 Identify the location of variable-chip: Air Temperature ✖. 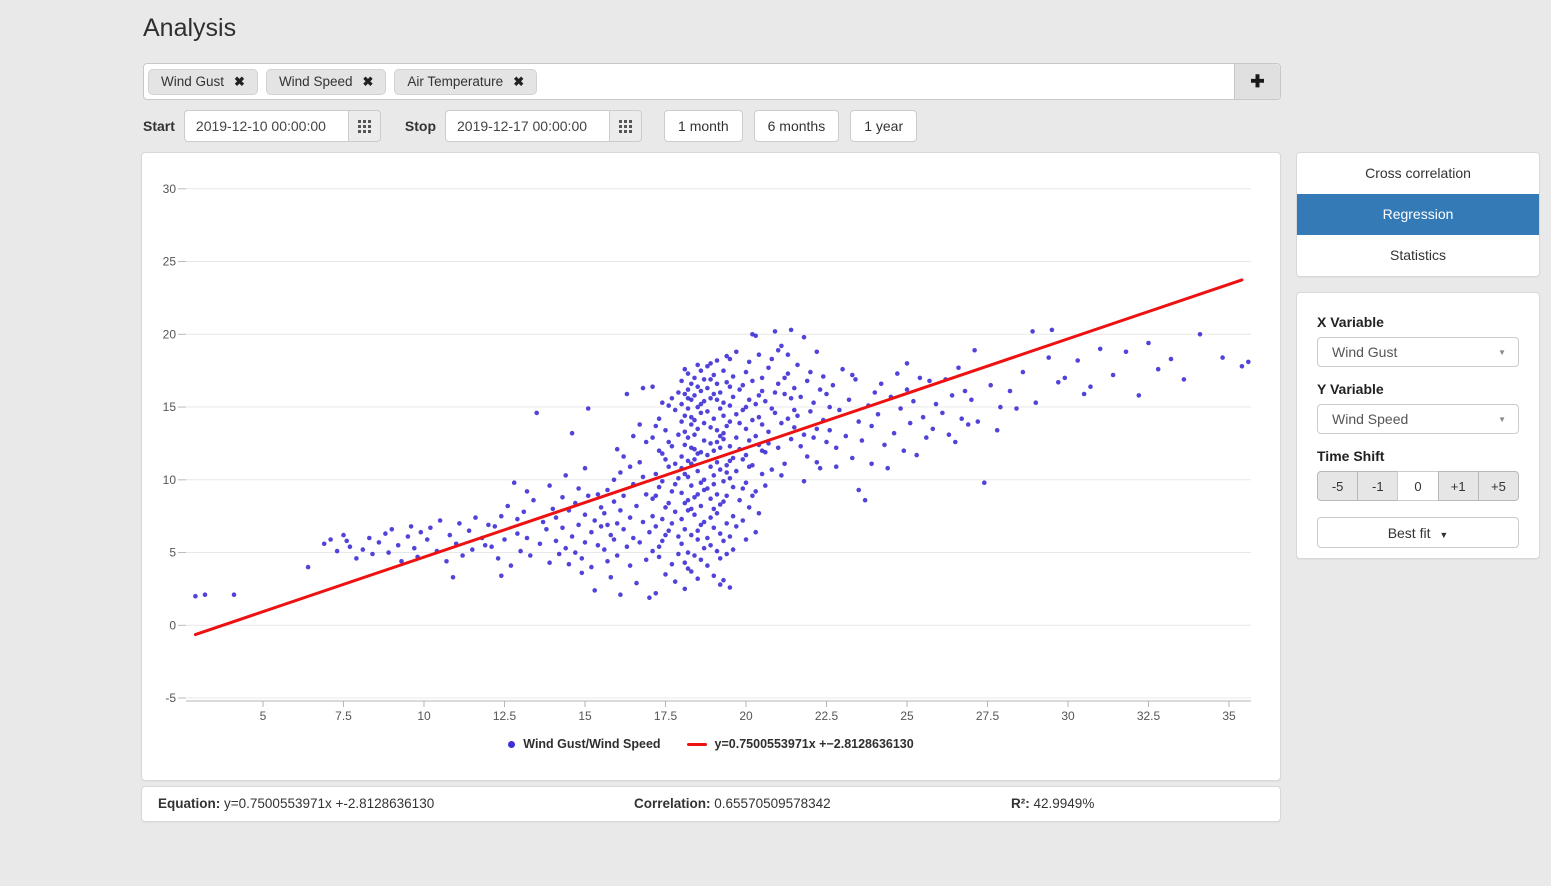
(466, 81).